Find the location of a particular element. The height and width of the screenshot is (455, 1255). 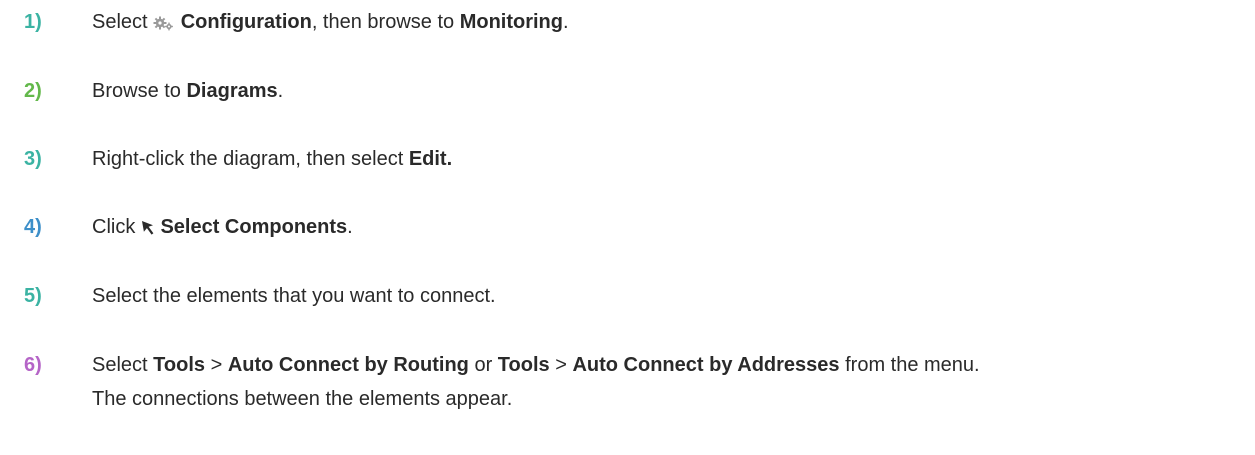

monitoring-label: Monitoring is located at coordinates (511, 22).